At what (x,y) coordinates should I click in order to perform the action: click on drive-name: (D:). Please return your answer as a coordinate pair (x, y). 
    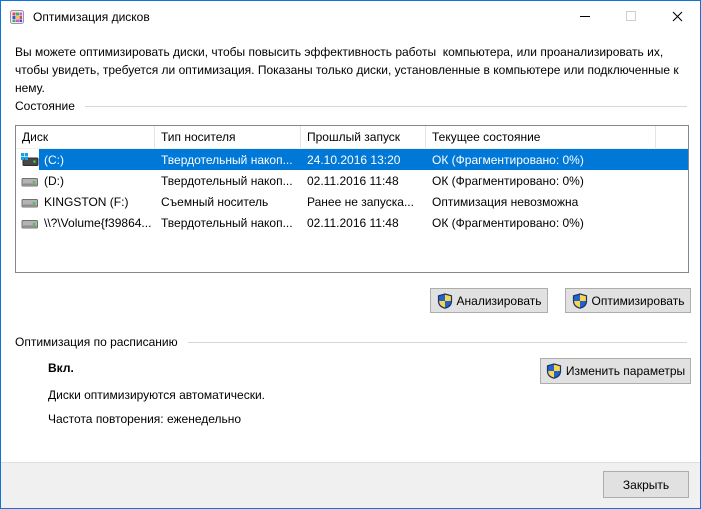
    Looking at the image, I should click on (54, 180).